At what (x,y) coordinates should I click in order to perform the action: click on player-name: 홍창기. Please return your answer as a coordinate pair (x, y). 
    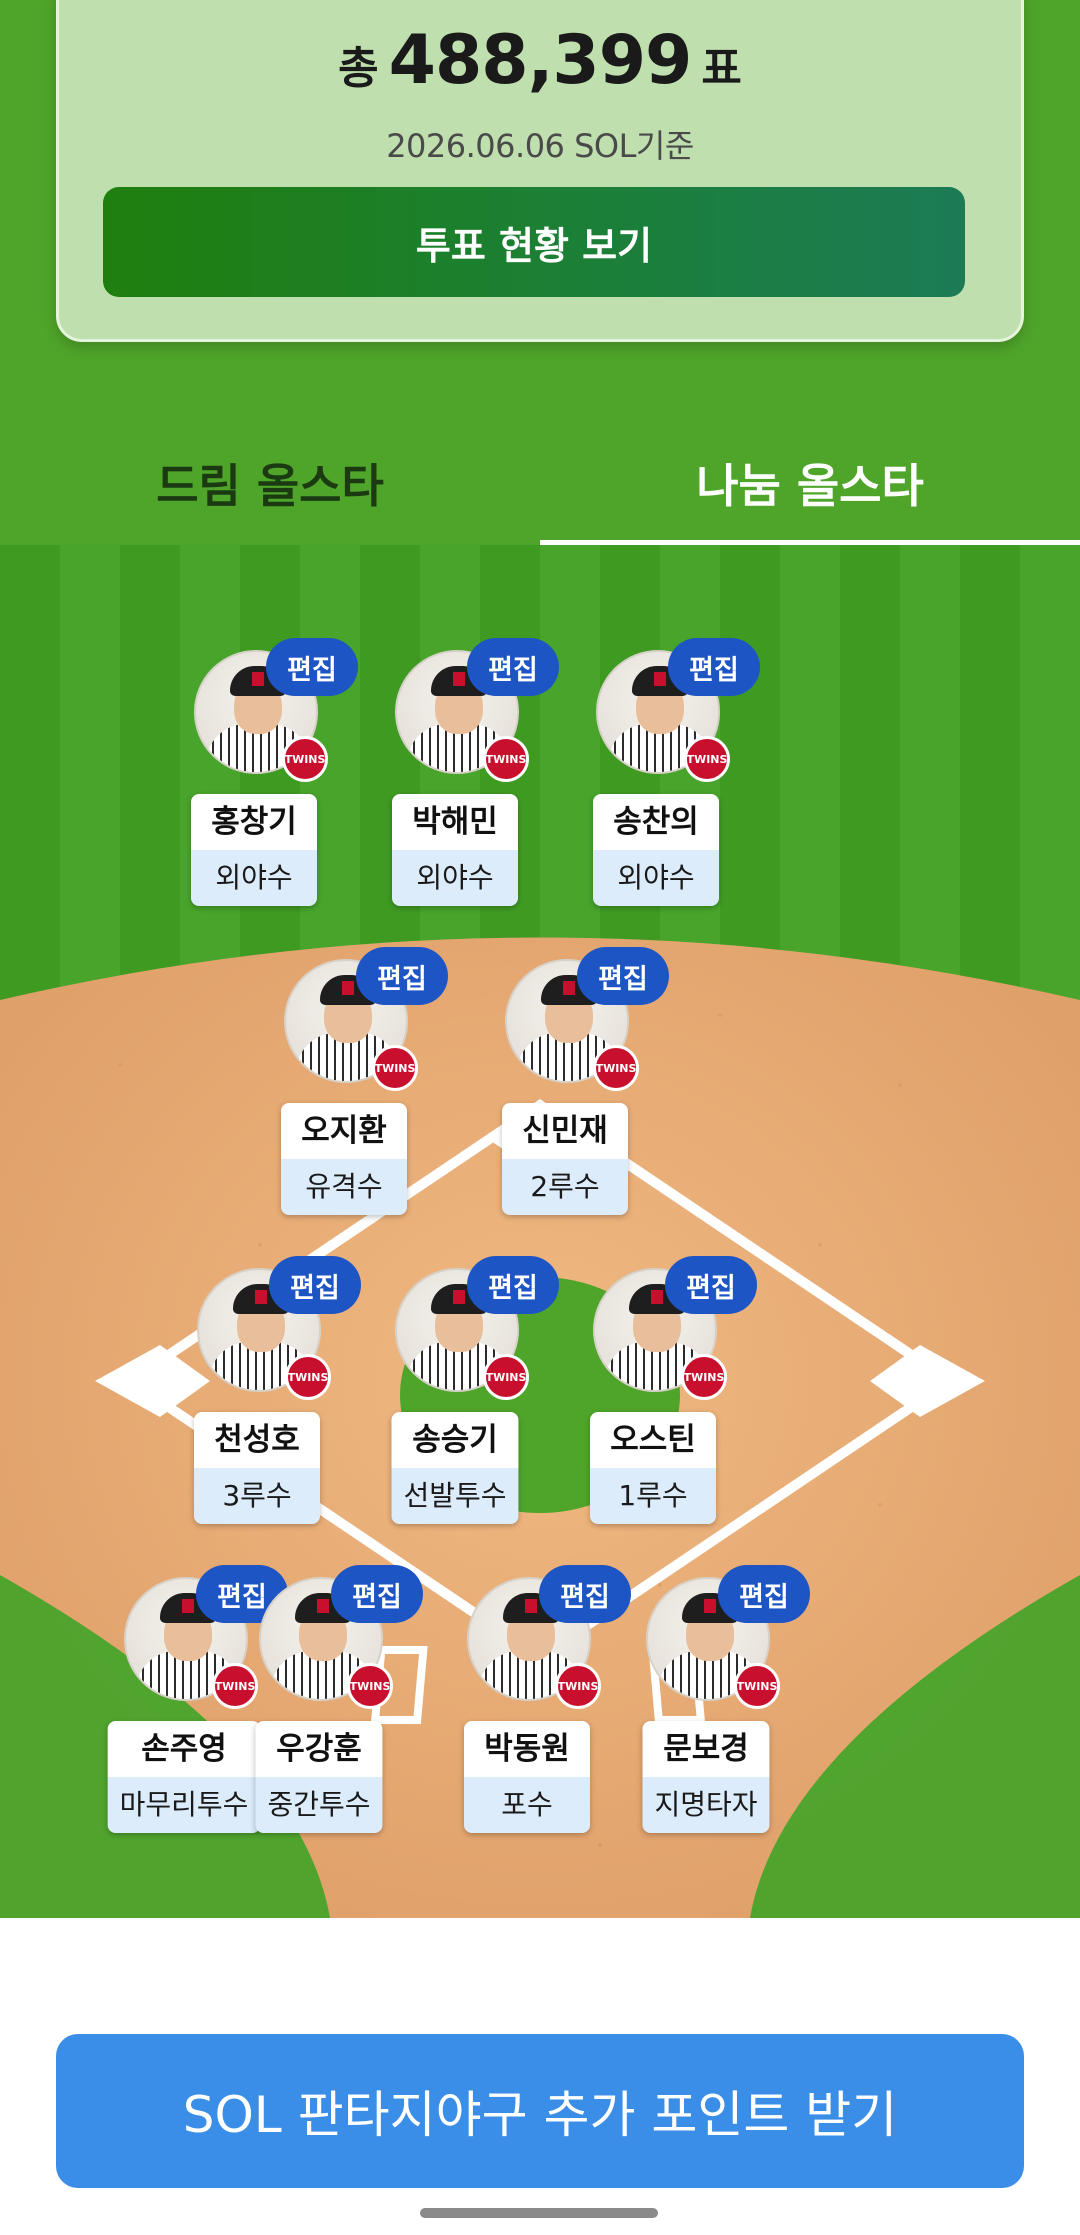
    Looking at the image, I should click on (254, 822).